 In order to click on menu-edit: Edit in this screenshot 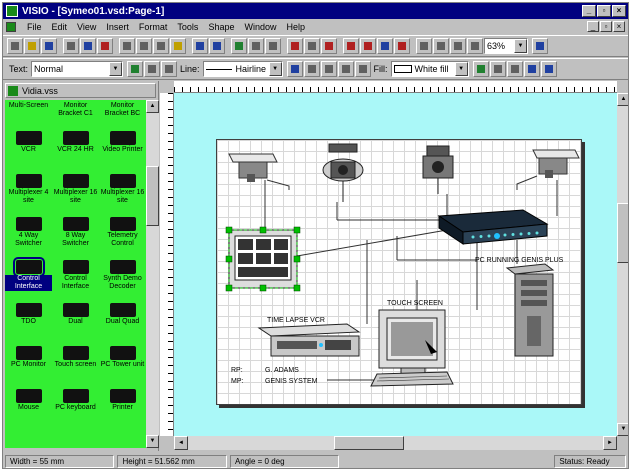, I will do `click(60, 27)`.